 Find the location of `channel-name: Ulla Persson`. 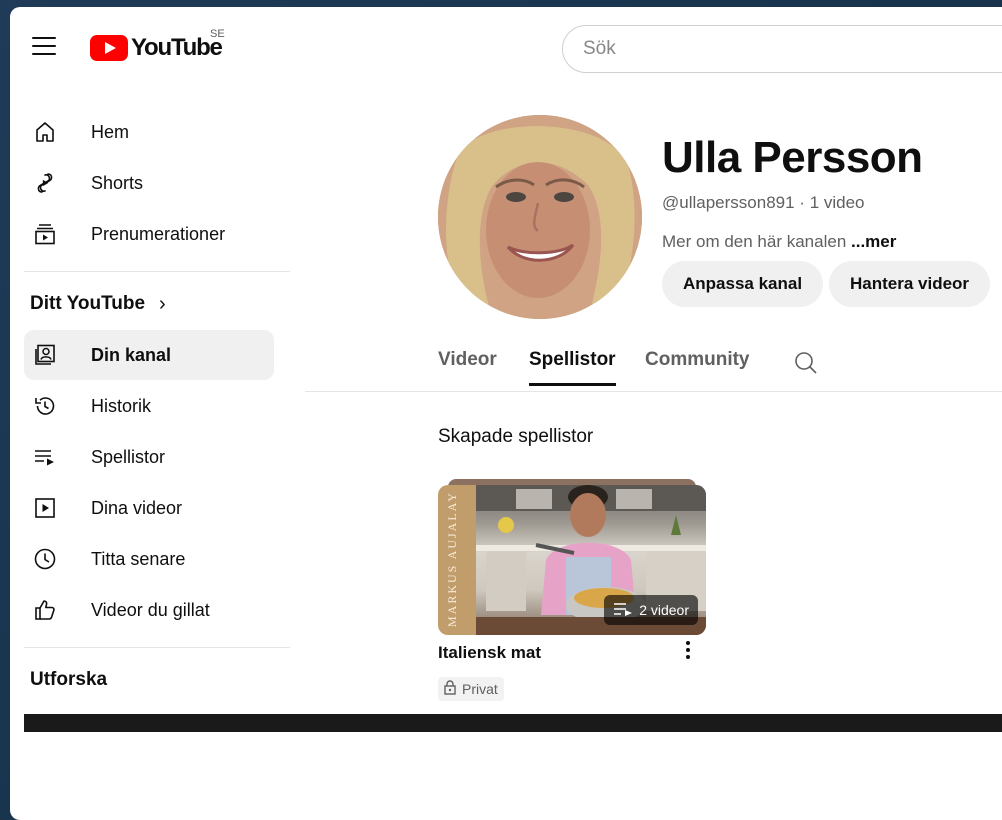

channel-name: Ulla Persson is located at coordinates (792, 157).